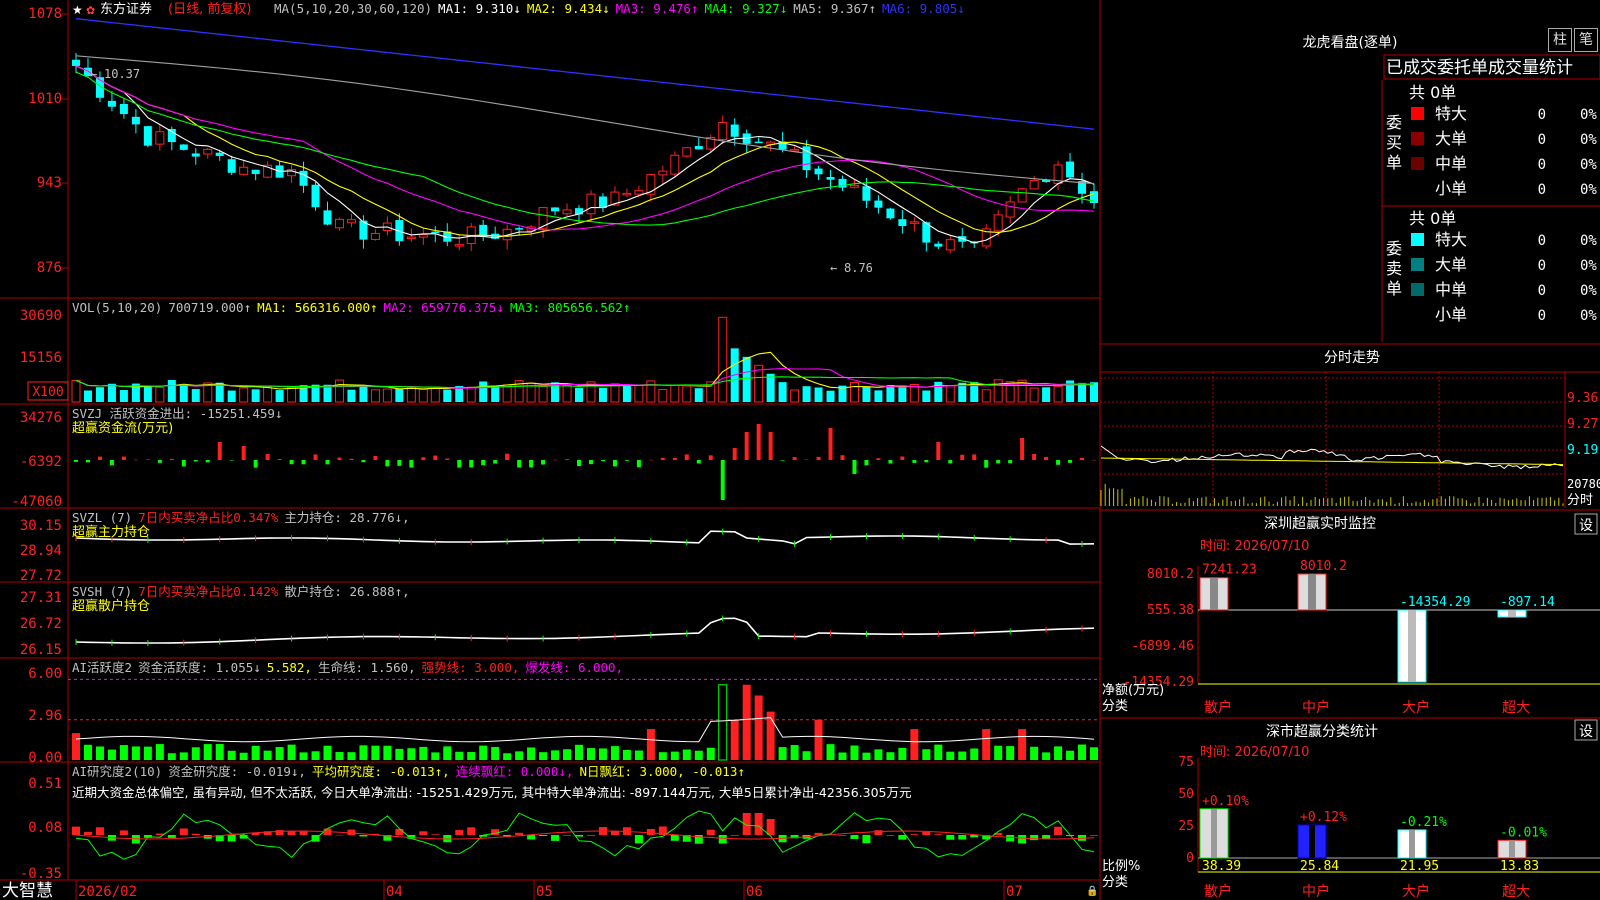  I want to click on monitor-category: 超大, so click(1516, 708).